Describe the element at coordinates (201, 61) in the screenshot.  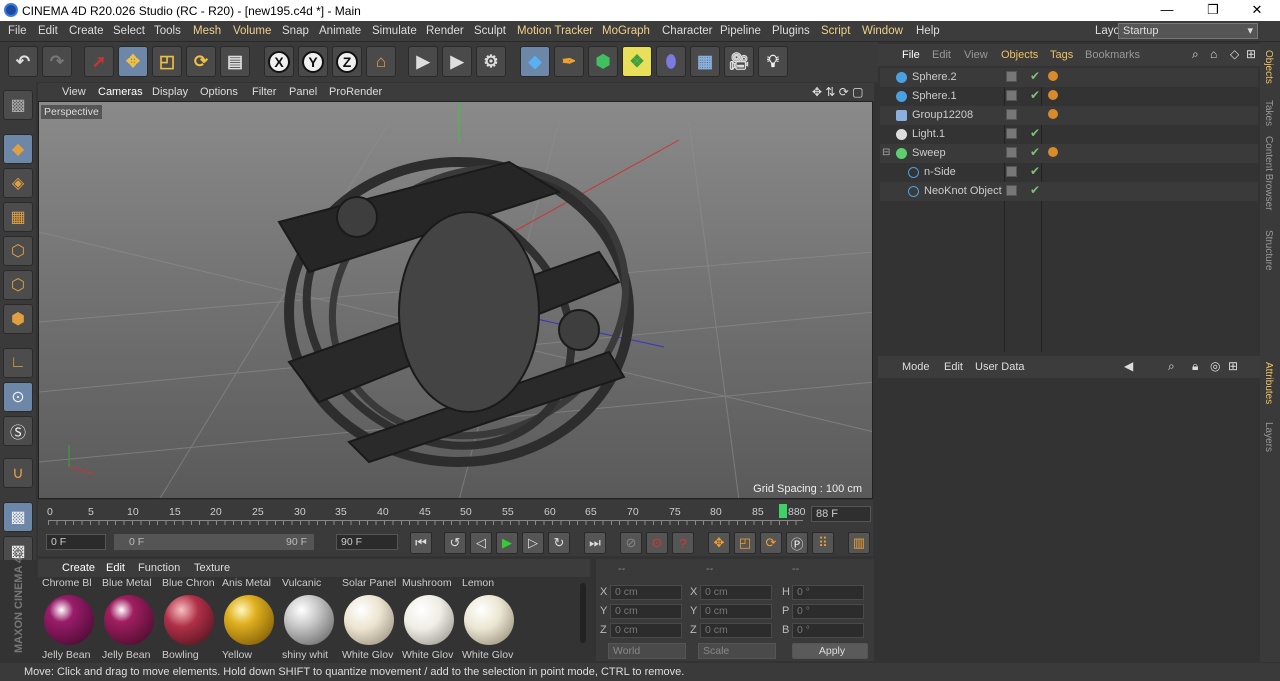
I see `rotate-tool-button: ⟳` at that location.